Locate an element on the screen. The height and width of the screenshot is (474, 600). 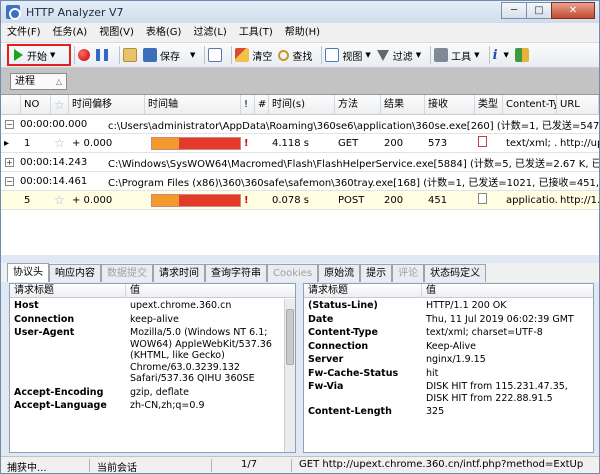
filter-button: 过滤 ▼ is located at coordinates (398, 55).